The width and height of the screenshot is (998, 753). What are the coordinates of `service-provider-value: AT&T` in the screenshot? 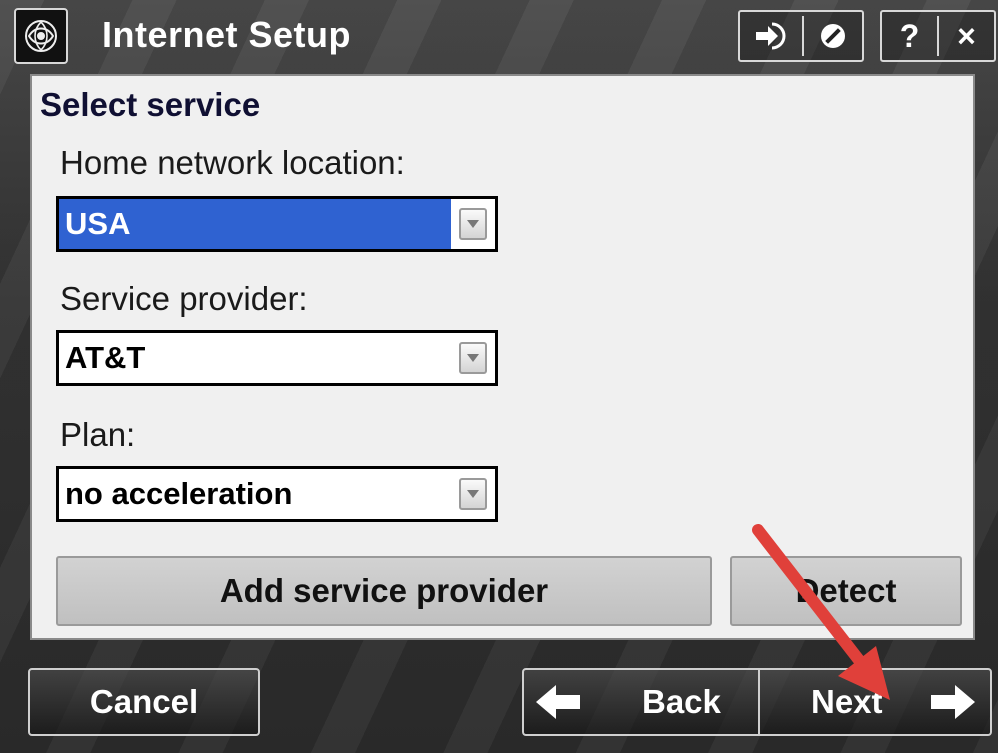 It's located at (105, 357).